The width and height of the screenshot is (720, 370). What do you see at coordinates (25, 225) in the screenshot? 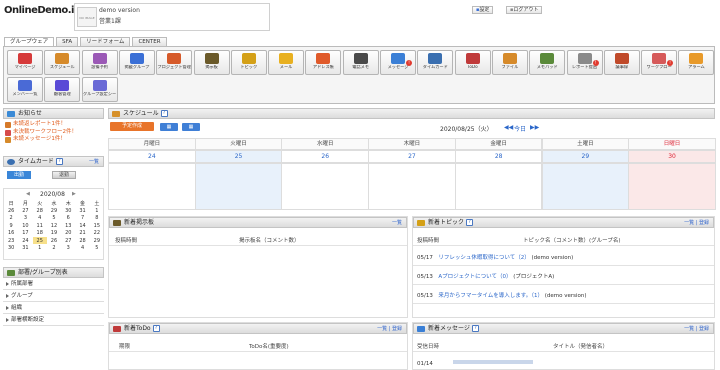
I see `calendar-day: 10` at bounding box center [25, 225].